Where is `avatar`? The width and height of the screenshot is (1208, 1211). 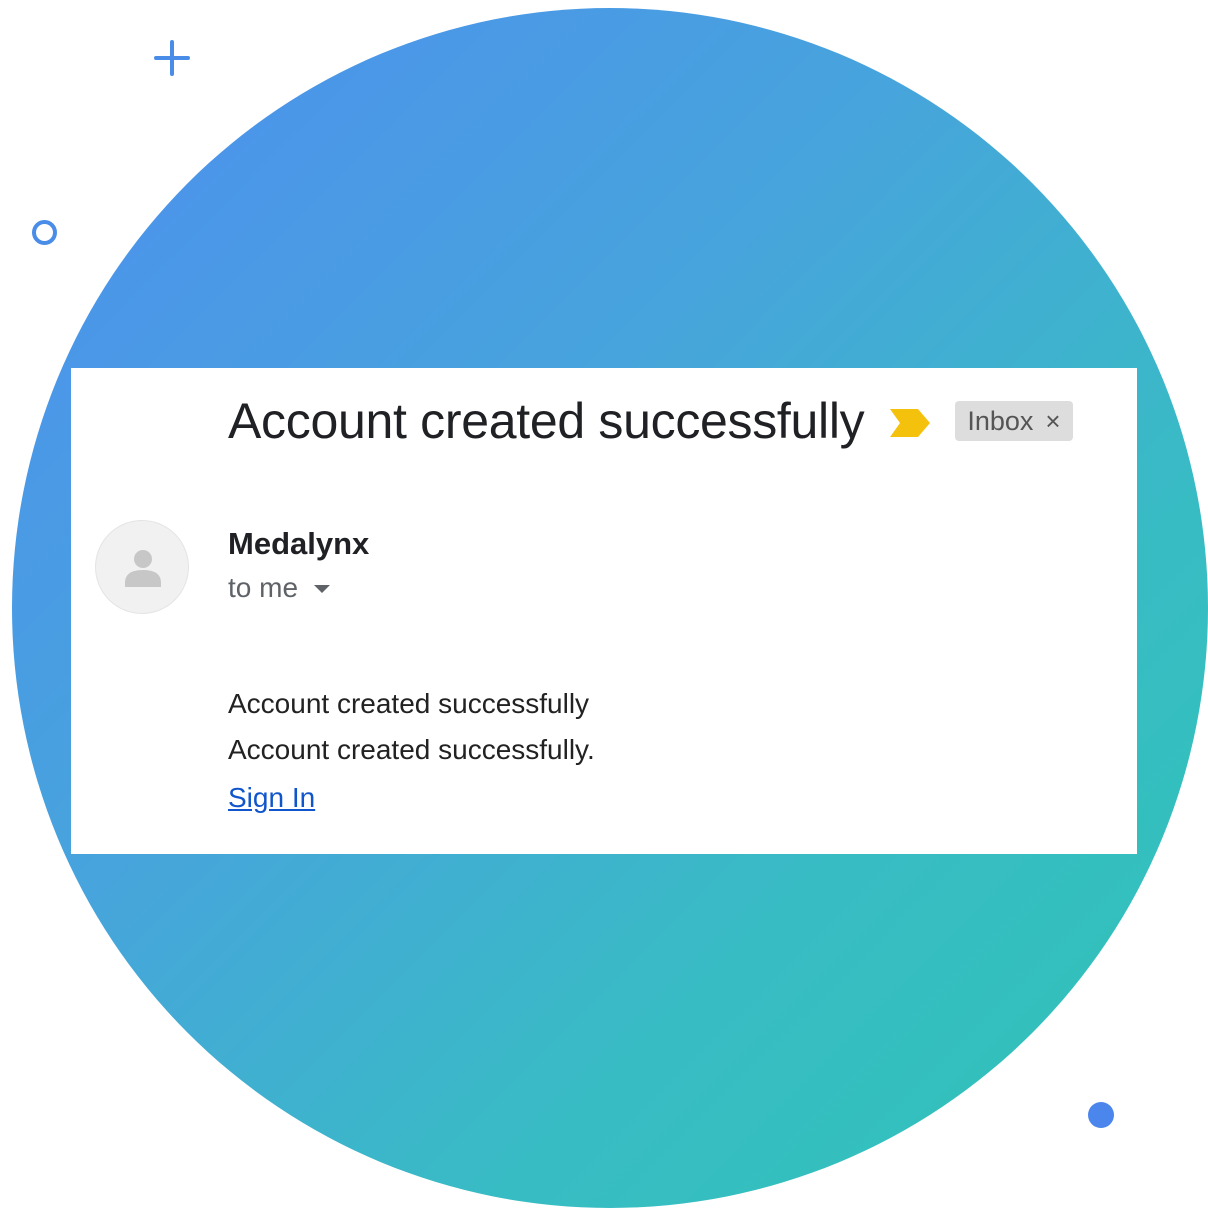 avatar is located at coordinates (142, 567).